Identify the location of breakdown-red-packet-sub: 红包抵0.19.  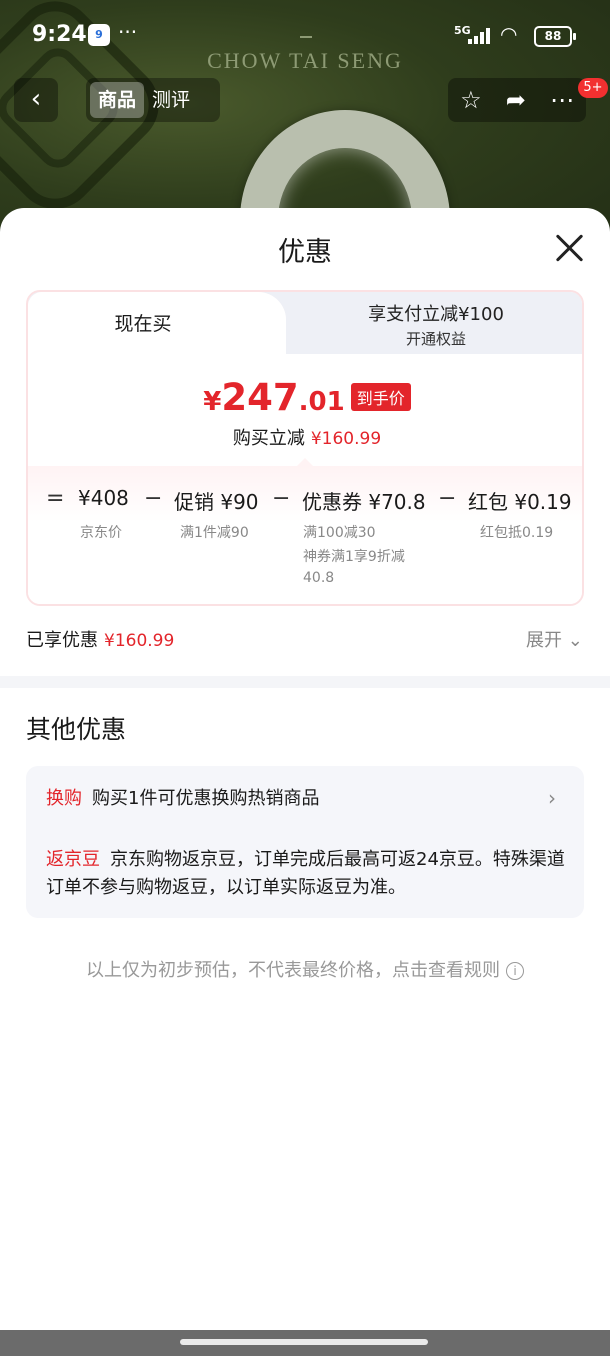
(517, 533).